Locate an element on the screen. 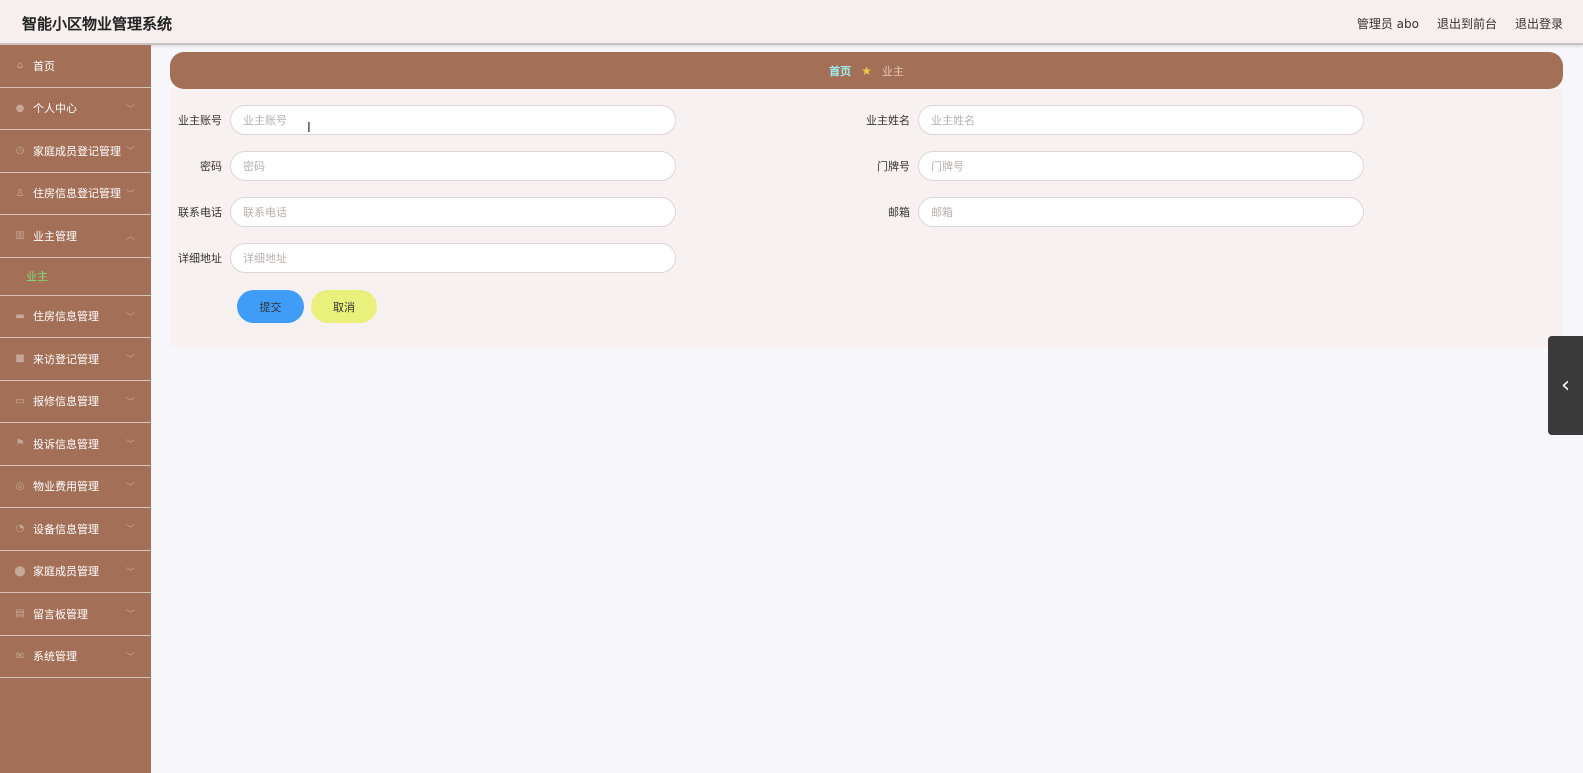 This screenshot has height=773, width=1583. sidebar-item-system-management: ✉ 系统管理 ﹀ is located at coordinates (75, 657).